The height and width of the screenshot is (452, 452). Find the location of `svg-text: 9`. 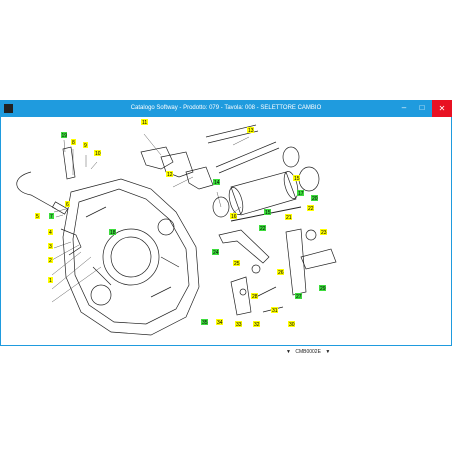

svg-text: 9 is located at coordinates (85, 146).